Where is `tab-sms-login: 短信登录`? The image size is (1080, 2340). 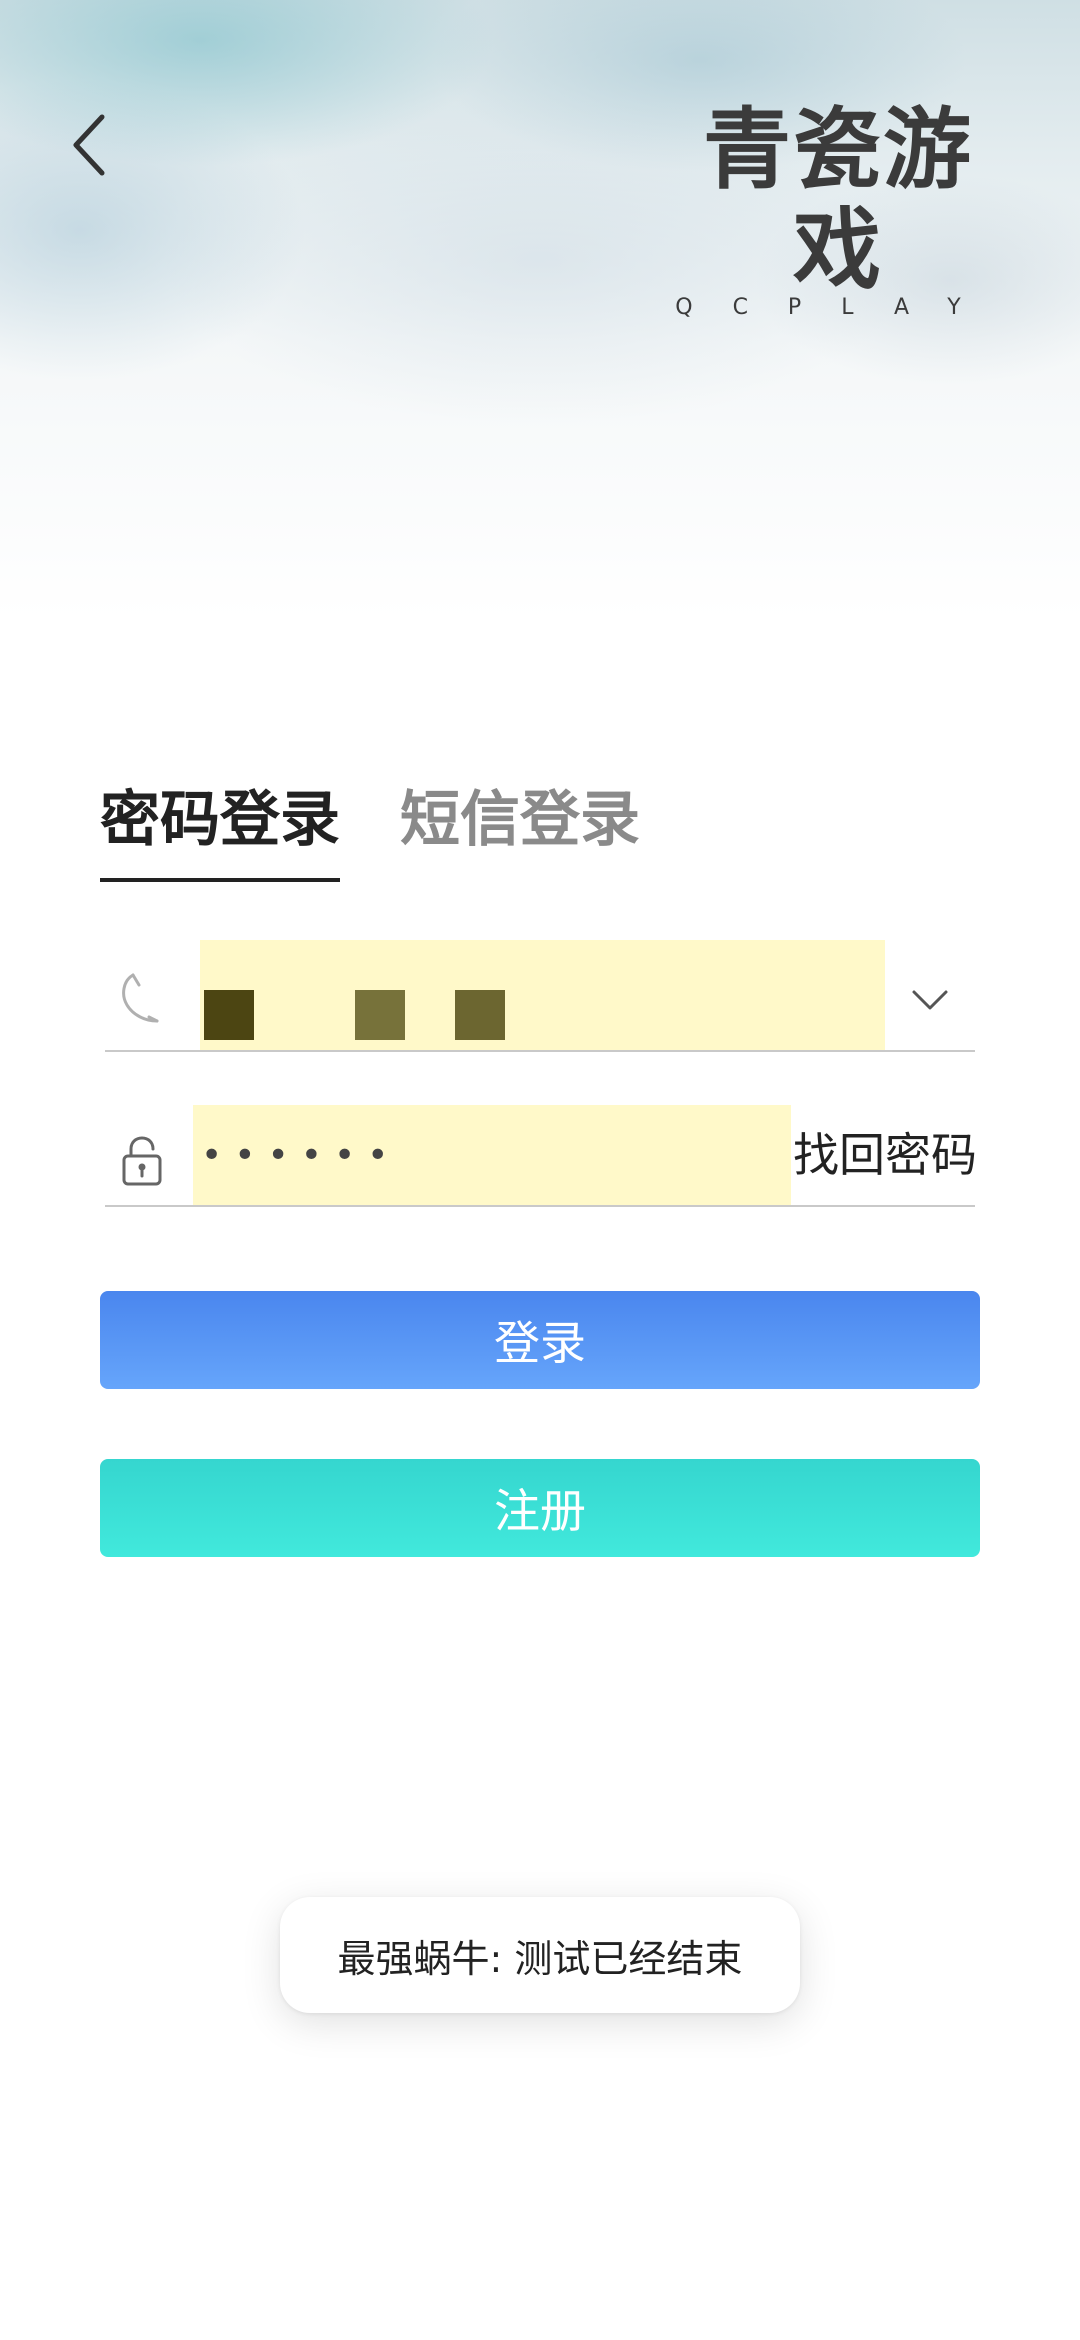 tab-sms-login: 短信登录 is located at coordinates (520, 825).